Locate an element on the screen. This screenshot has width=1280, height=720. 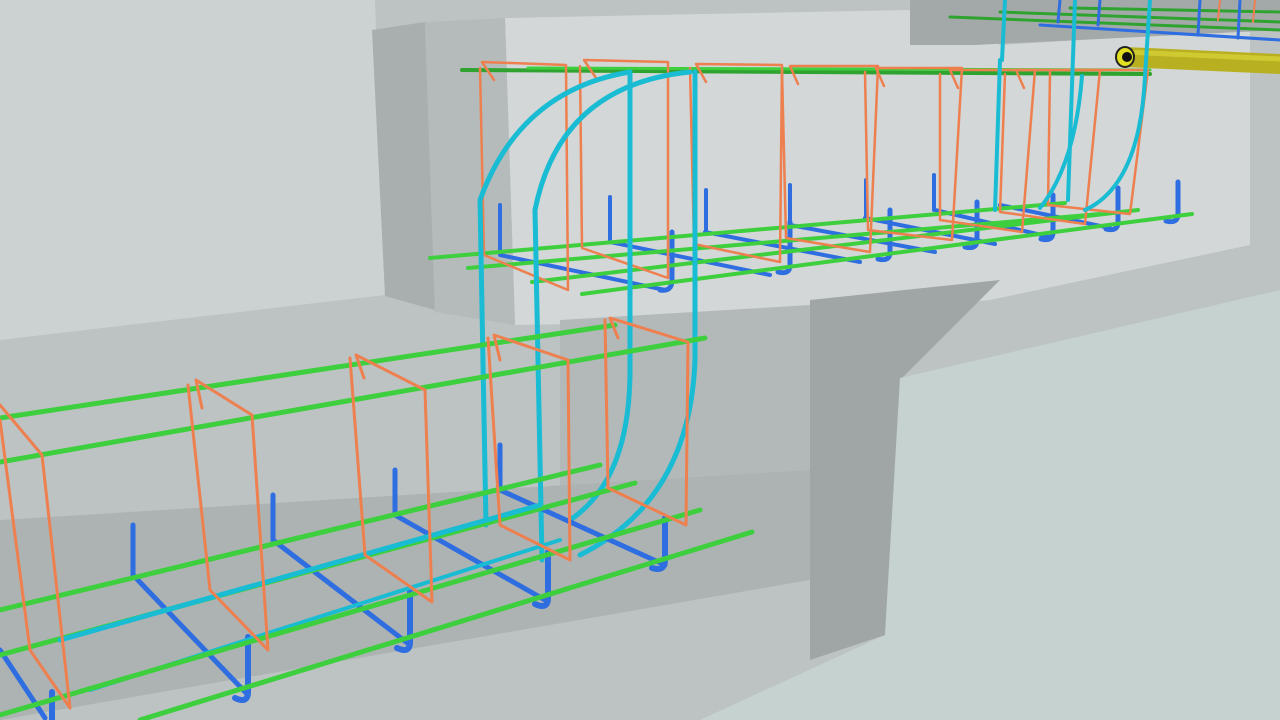
pipe-hole is located at coordinates (1127, 57).